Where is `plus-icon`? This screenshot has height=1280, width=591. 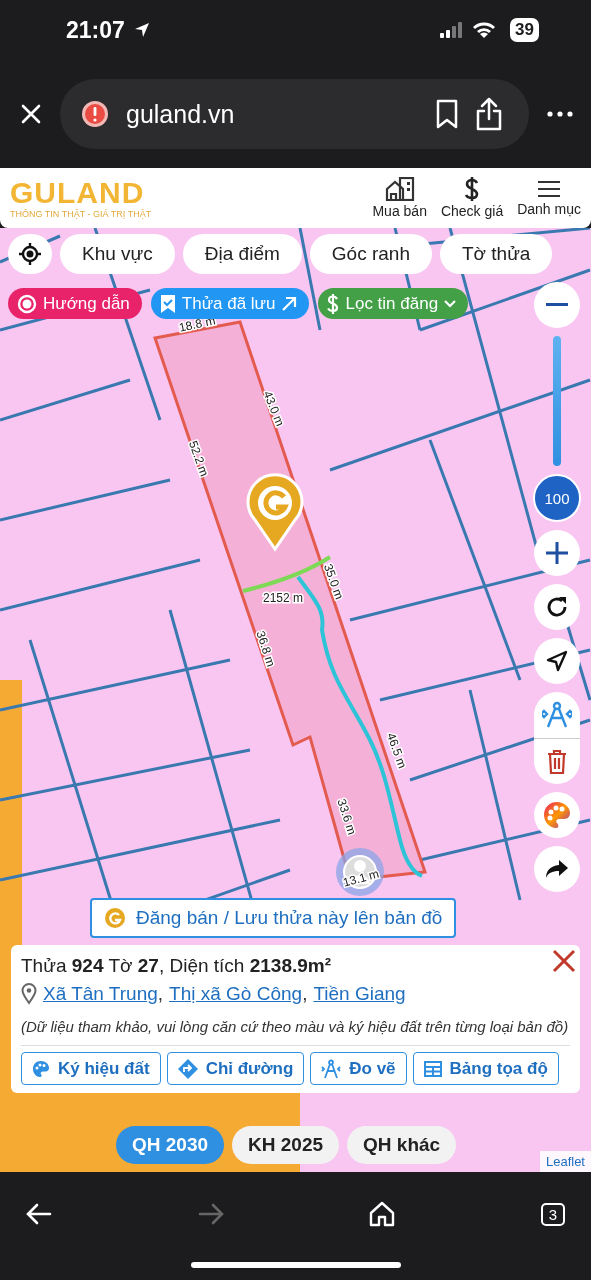
plus-icon is located at coordinates (557, 553).